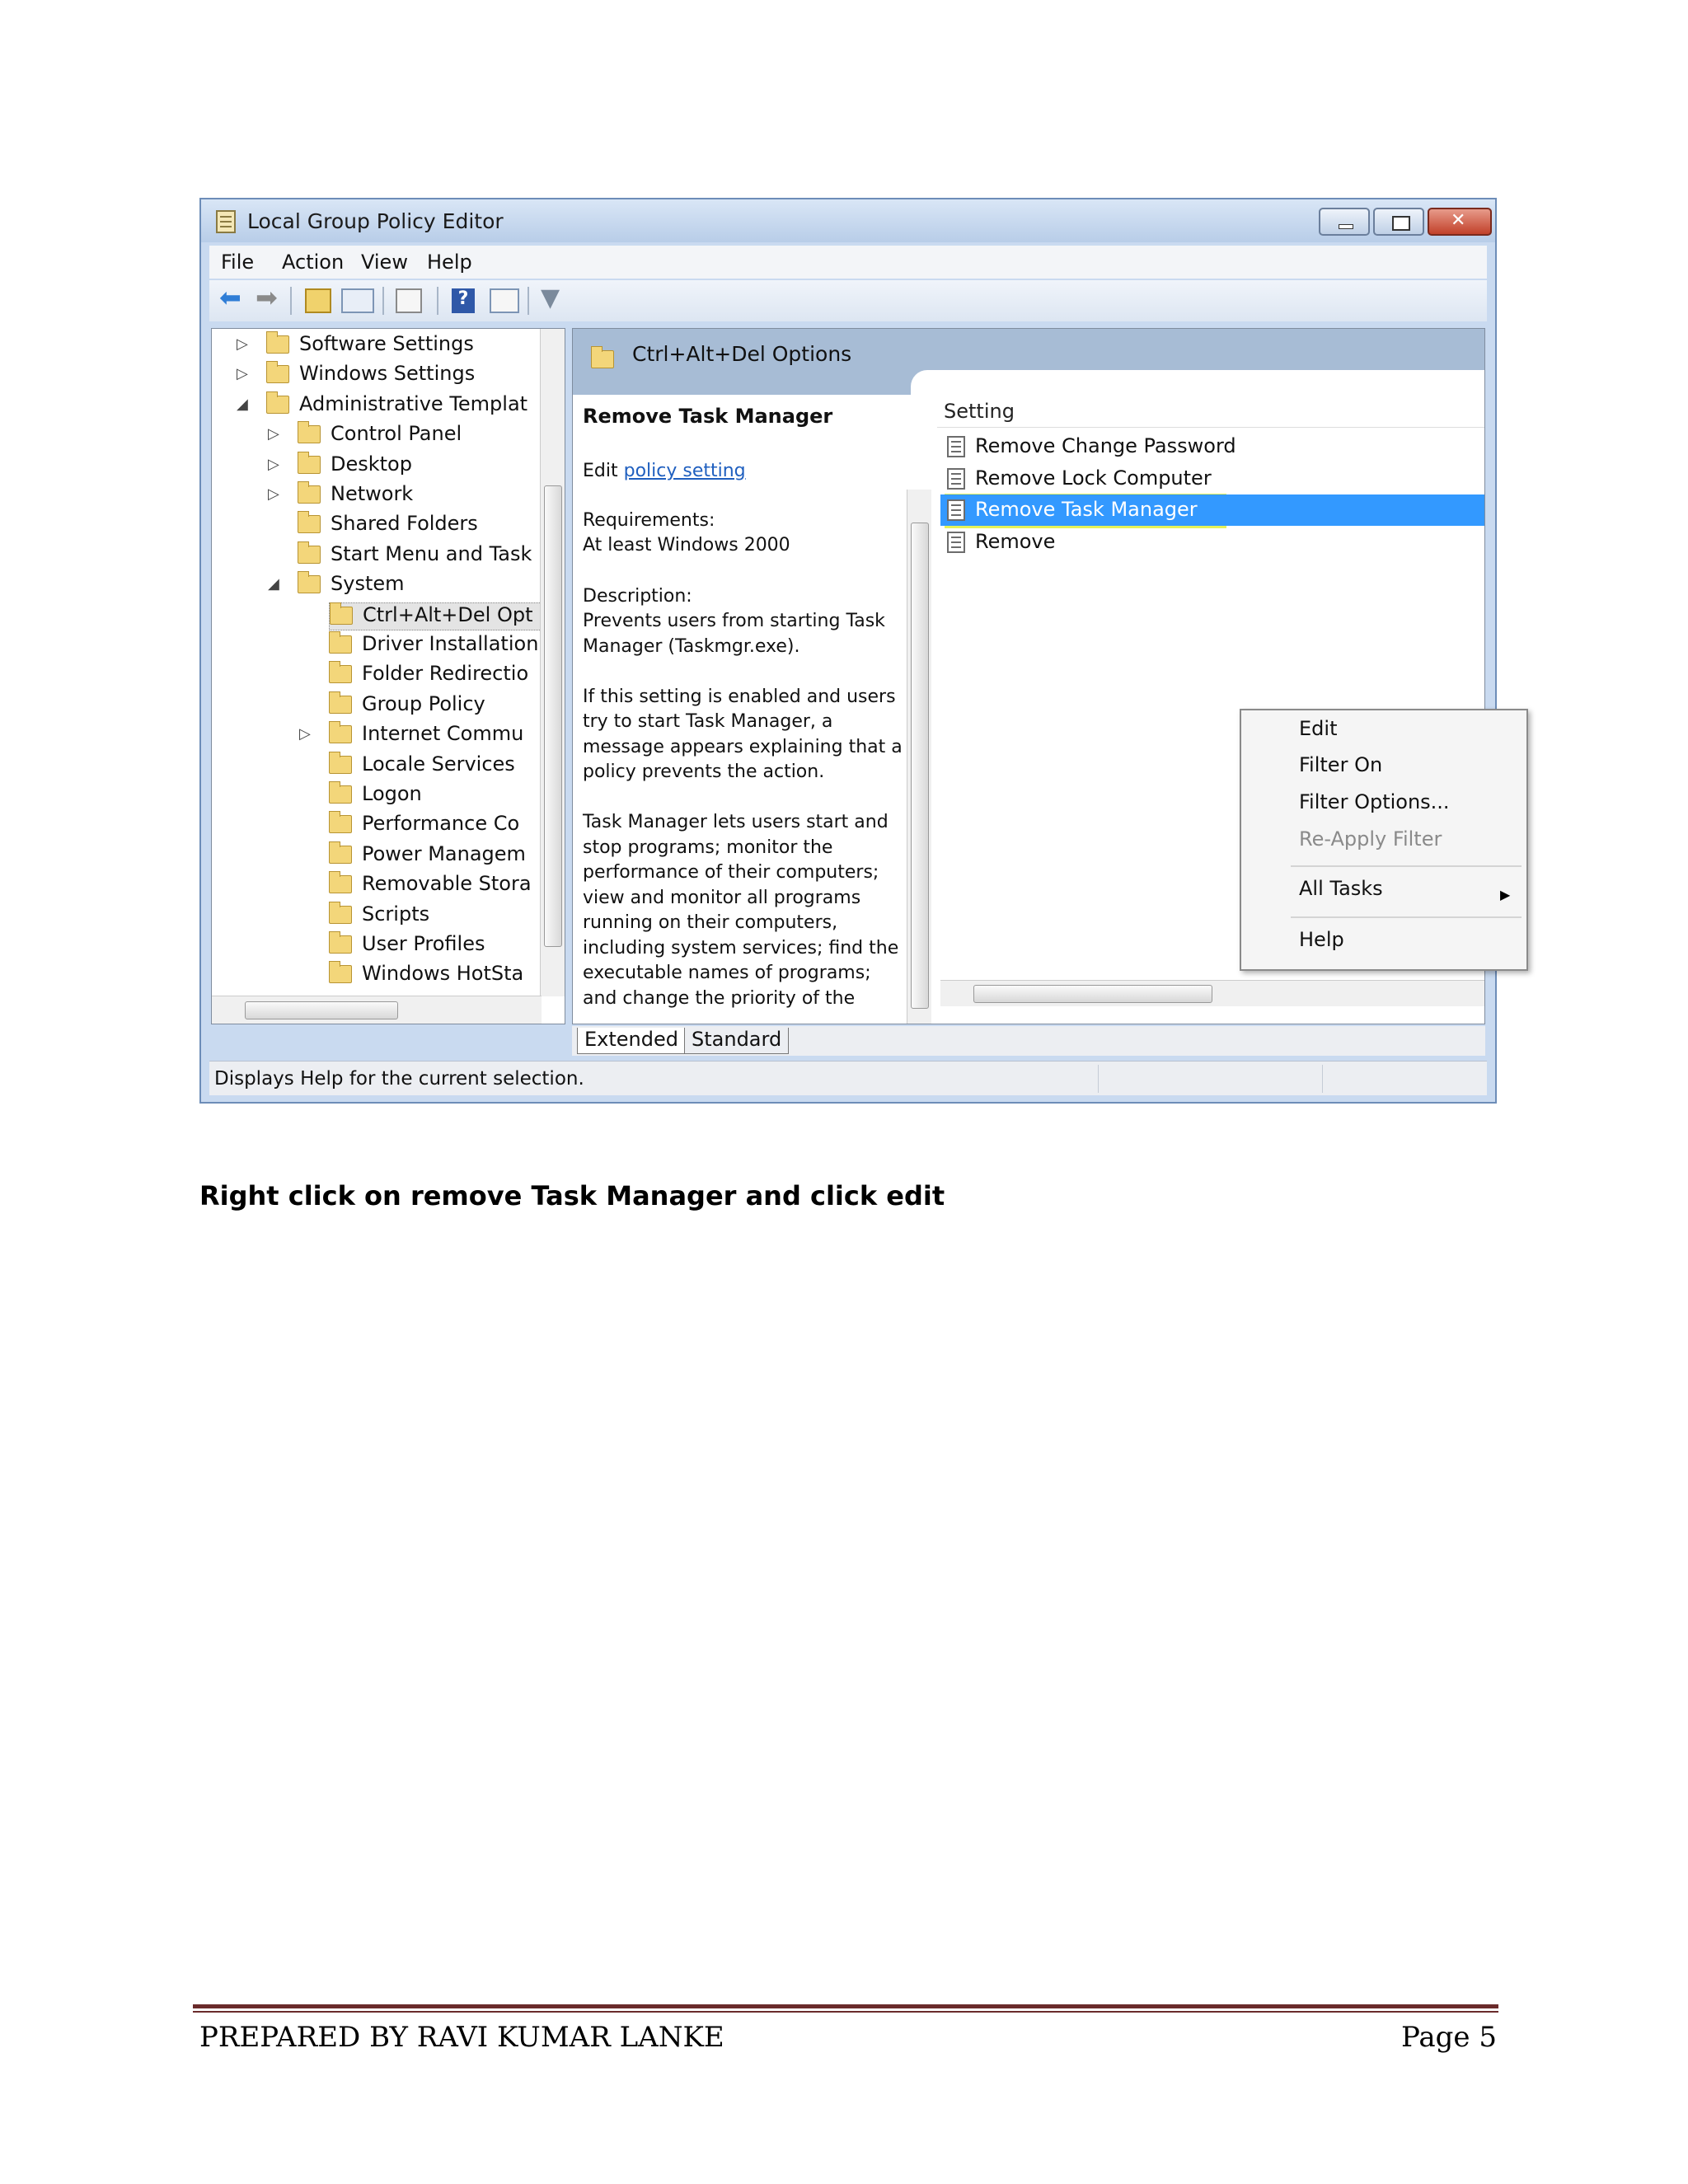 The width and height of the screenshot is (1688, 2184). Describe the element at coordinates (447, 855) in the screenshot. I see `tree-item: Power Managem` at that location.